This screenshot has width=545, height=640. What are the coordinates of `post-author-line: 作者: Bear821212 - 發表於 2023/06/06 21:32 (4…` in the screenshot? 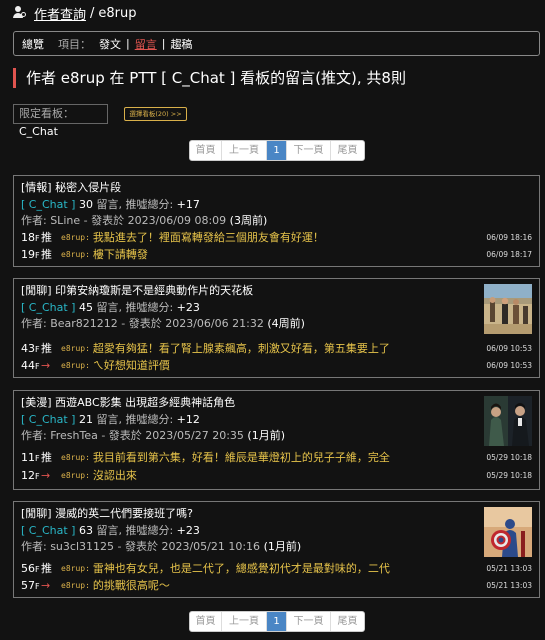 It's located at (276, 324).